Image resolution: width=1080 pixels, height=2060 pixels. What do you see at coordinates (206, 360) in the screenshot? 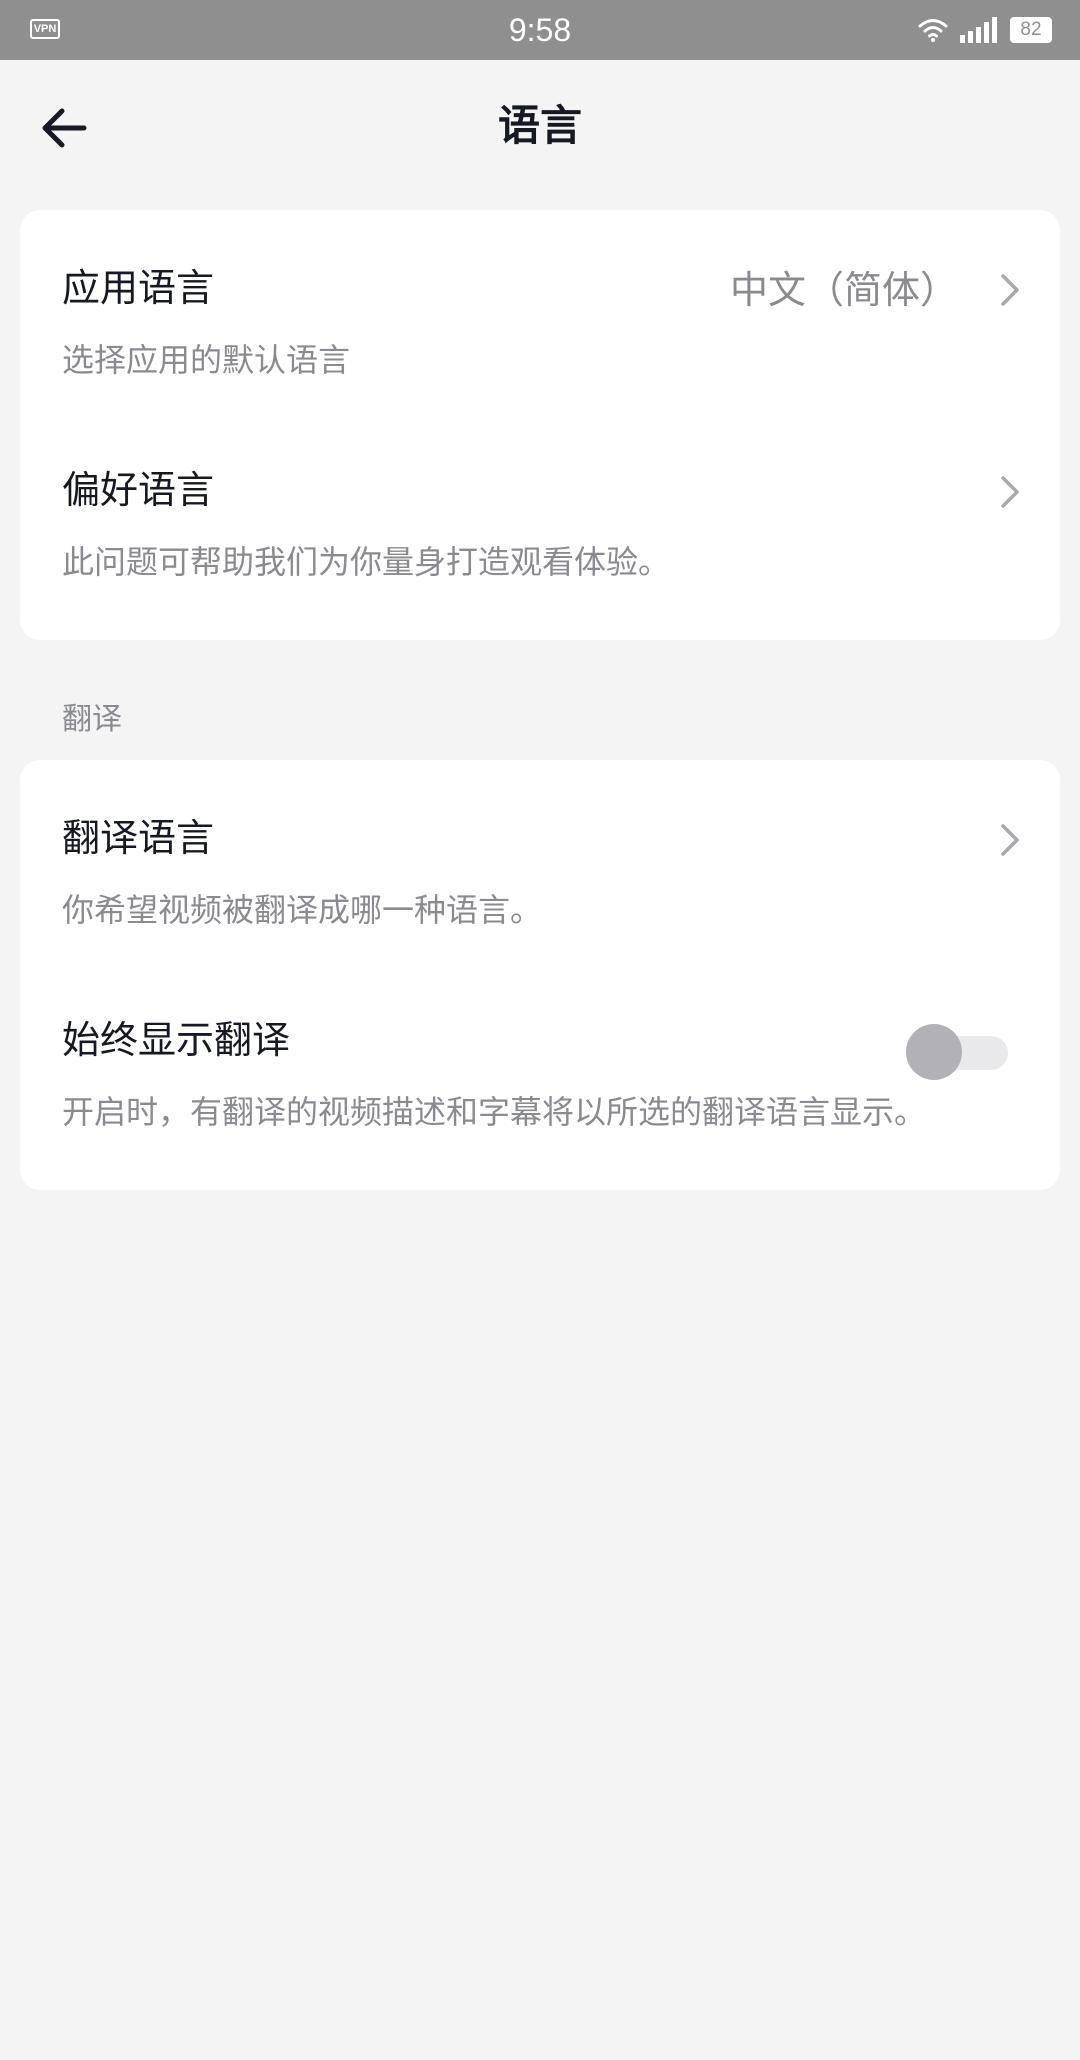
I see `app-language-description: 选择应用的默认语言` at bounding box center [206, 360].